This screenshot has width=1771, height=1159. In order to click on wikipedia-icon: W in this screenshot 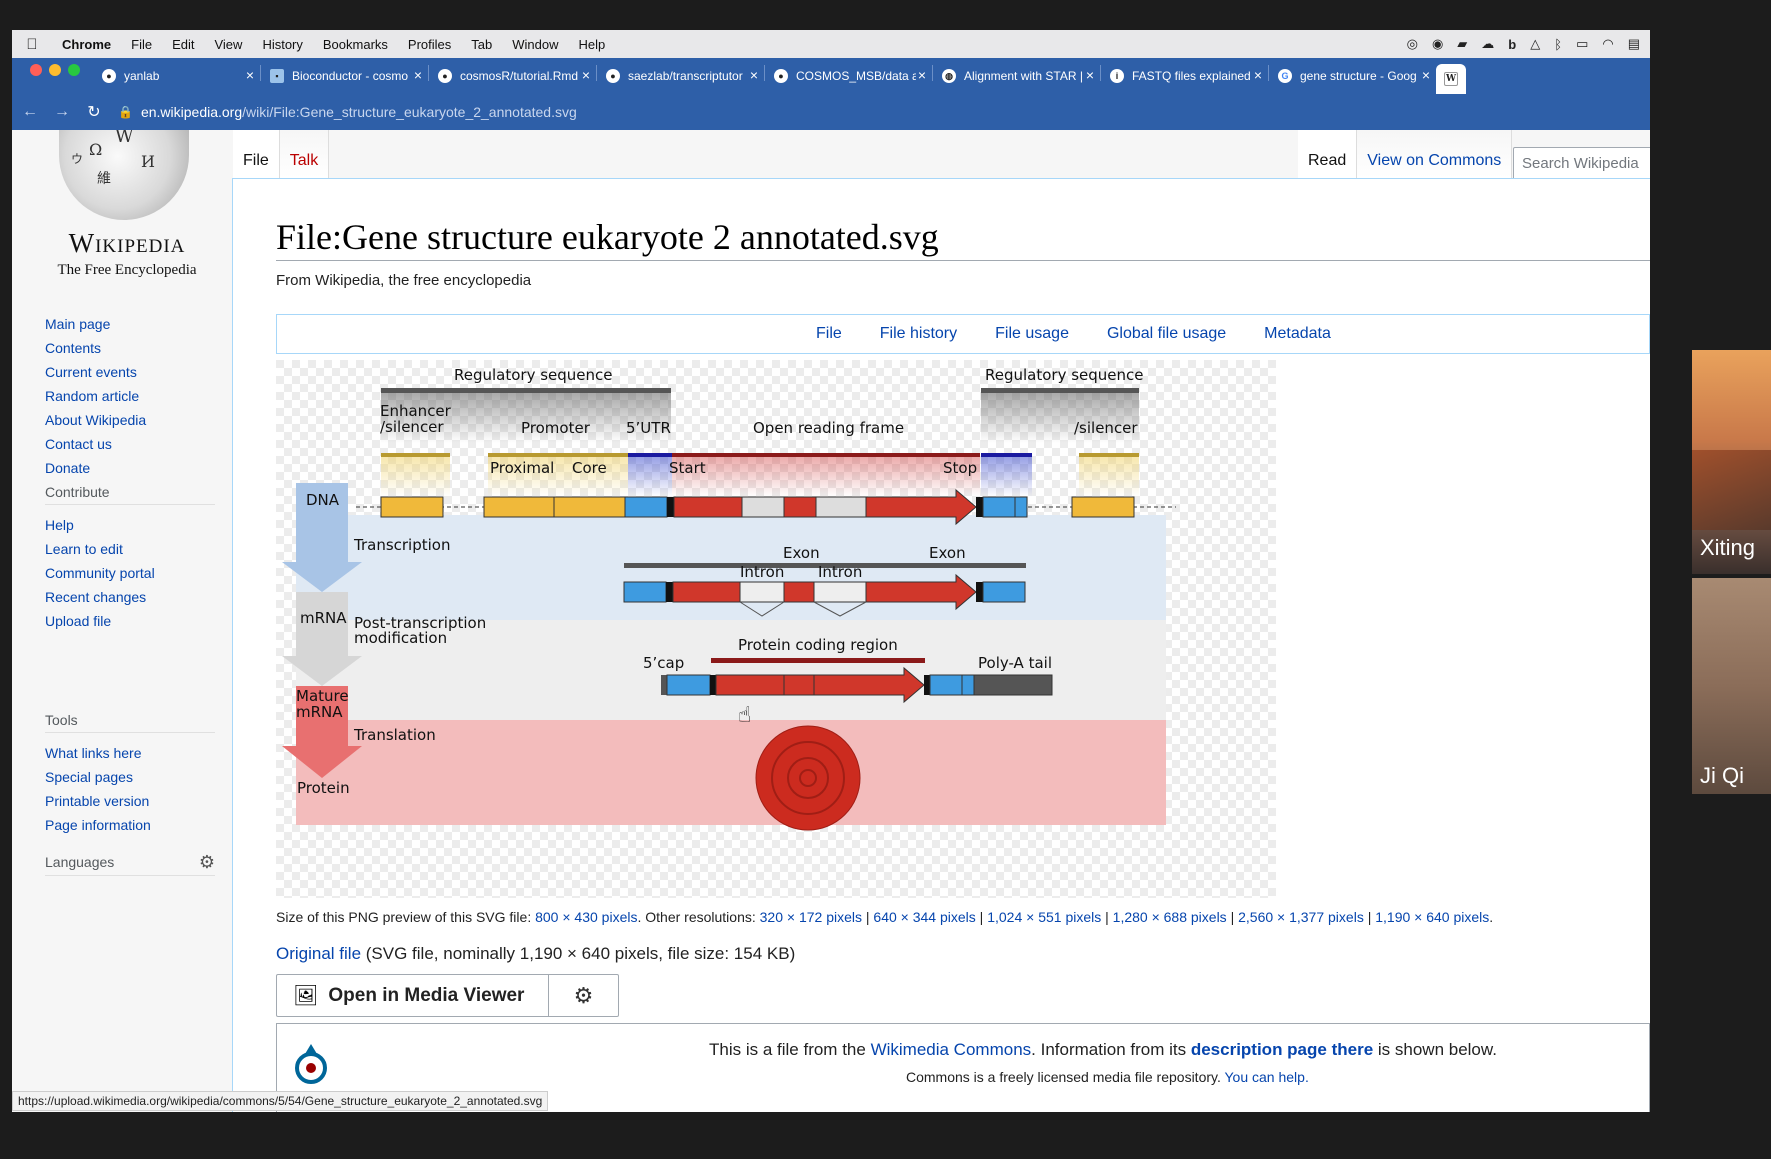, I will do `click(1451, 79)`.